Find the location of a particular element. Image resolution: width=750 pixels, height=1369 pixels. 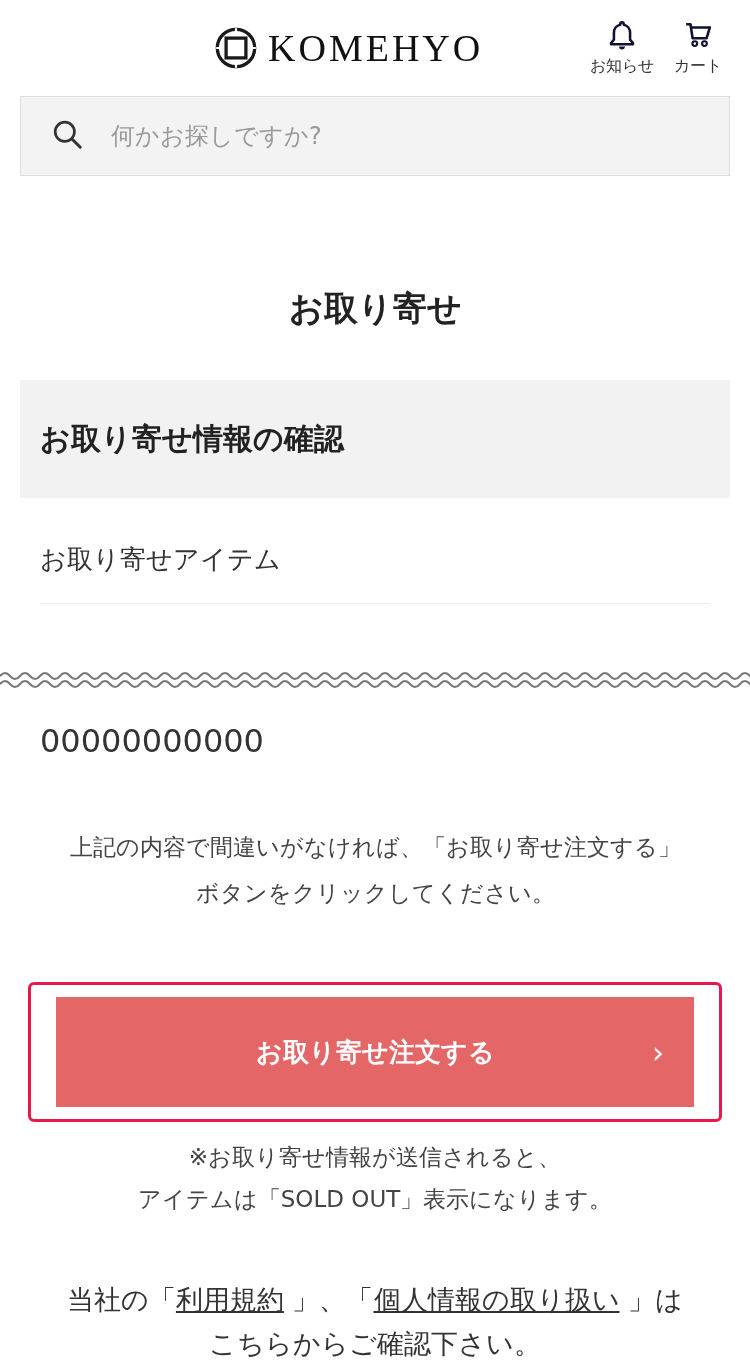

terms-text: こちらからご確認下さい。 is located at coordinates (375, 1344).